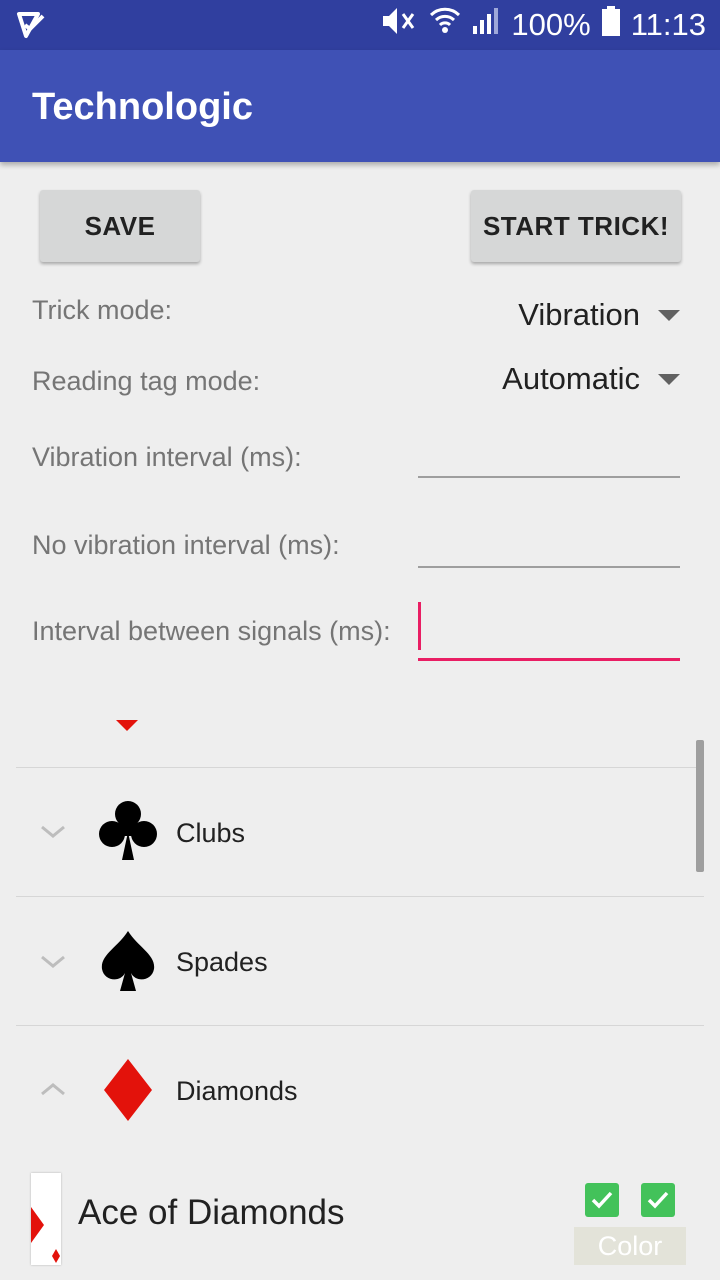  What do you see at coordinates (127, 725) in the screenshot?
I see `collapse-arrow-icon` at bounding box center [127, 725].